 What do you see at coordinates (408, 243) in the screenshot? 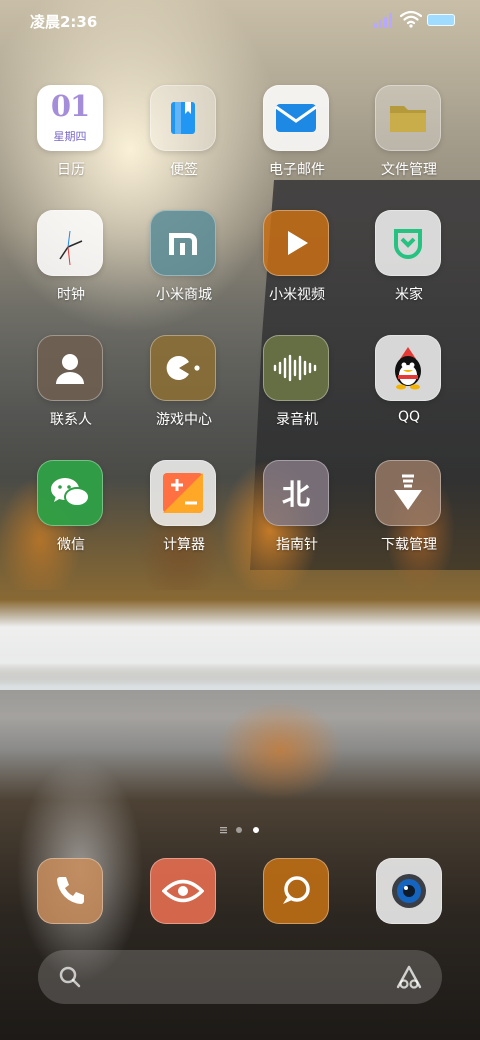
I see `mijia-icon` at bounding box center [408, 243].